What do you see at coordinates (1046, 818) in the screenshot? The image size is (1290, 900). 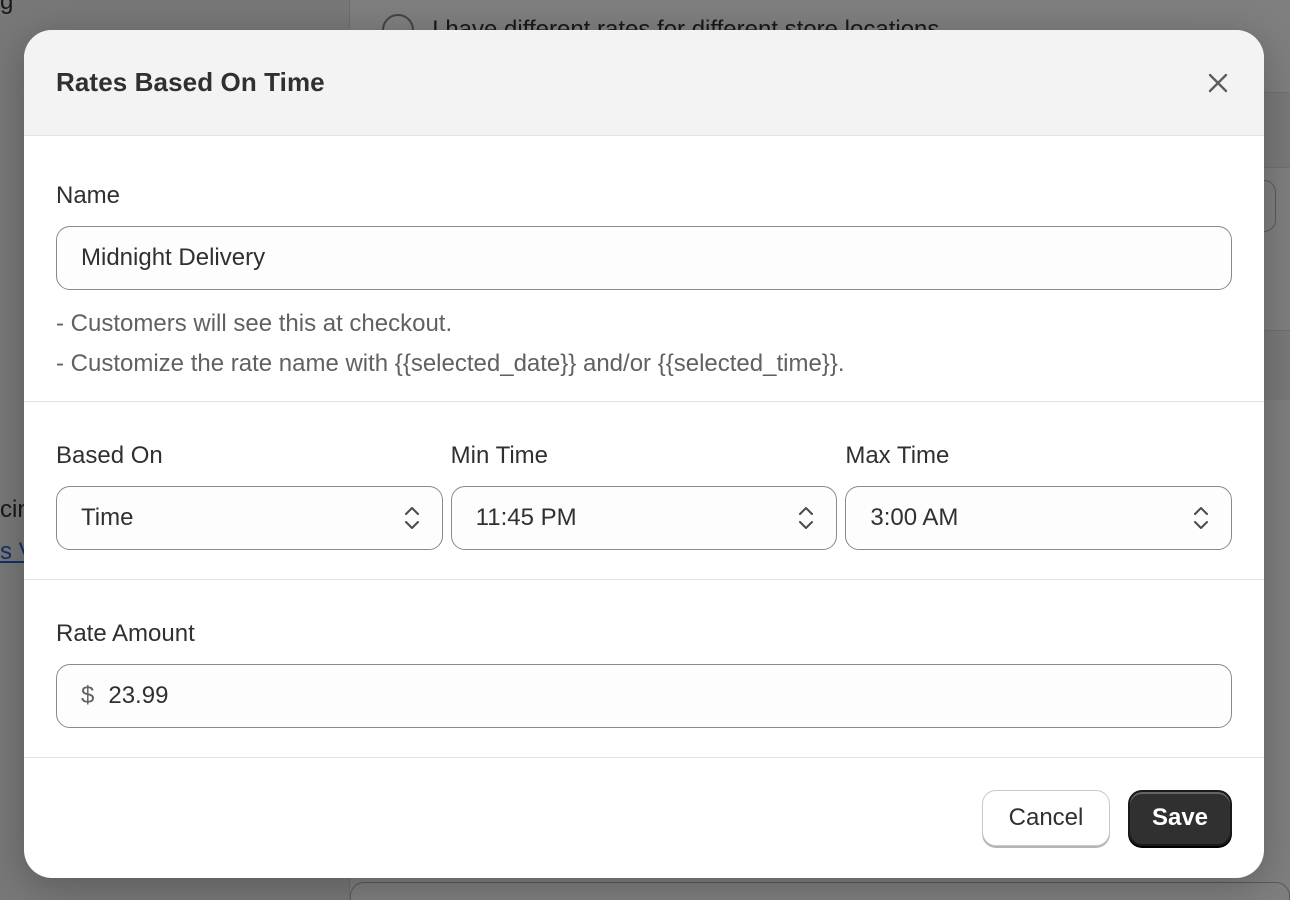 I see `cancel-button: Cancel` at bounding box center [1046, 818].